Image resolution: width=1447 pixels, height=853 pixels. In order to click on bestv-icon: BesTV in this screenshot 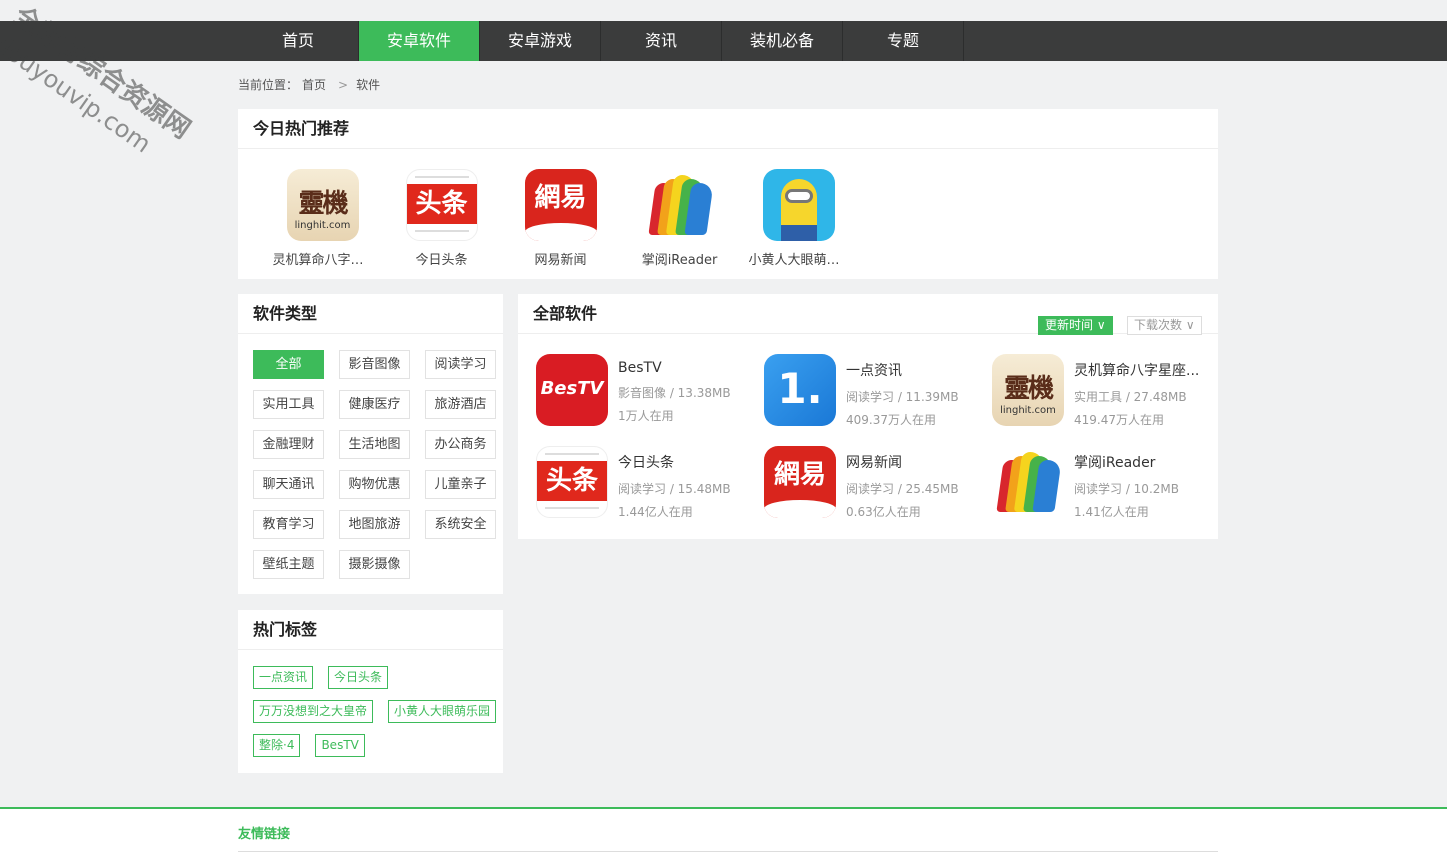, I will do `click(572, 390)`.